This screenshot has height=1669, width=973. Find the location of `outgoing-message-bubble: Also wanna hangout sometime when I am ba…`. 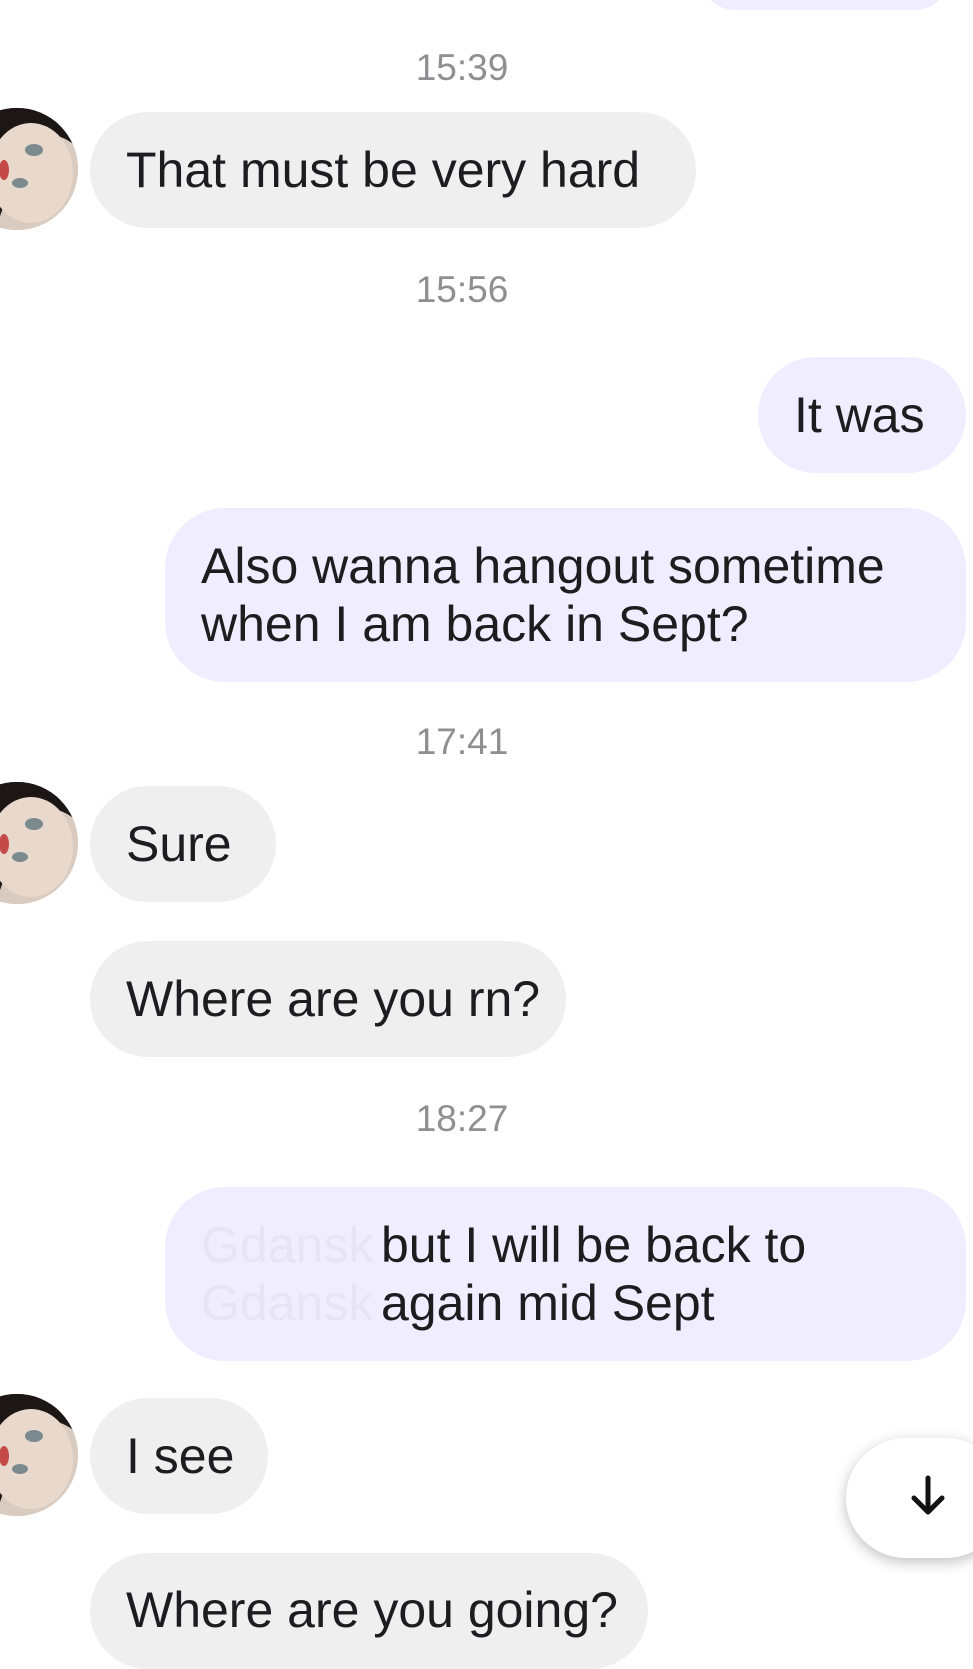

outgoing-message-bubble: Also wanna hangout sometime when I am ba… is located at coordinates (565, 595).